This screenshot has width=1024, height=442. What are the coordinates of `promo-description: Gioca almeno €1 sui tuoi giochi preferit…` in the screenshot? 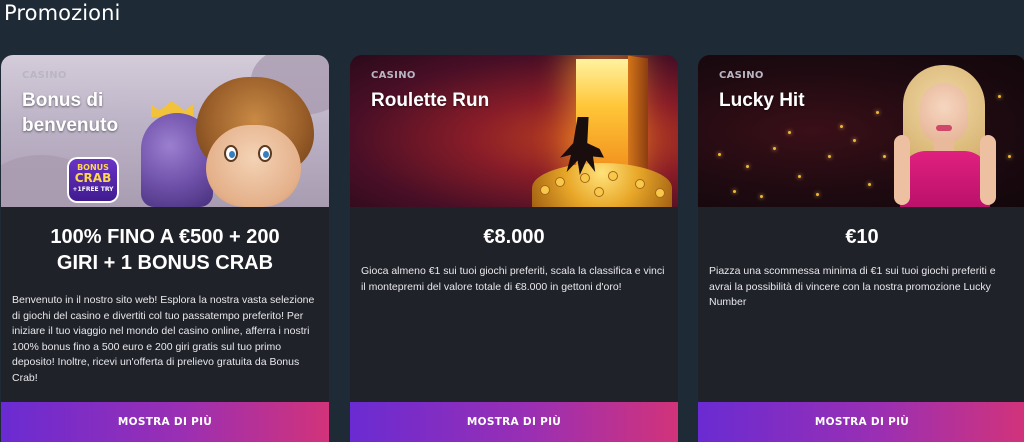 It's located at (513, 279).